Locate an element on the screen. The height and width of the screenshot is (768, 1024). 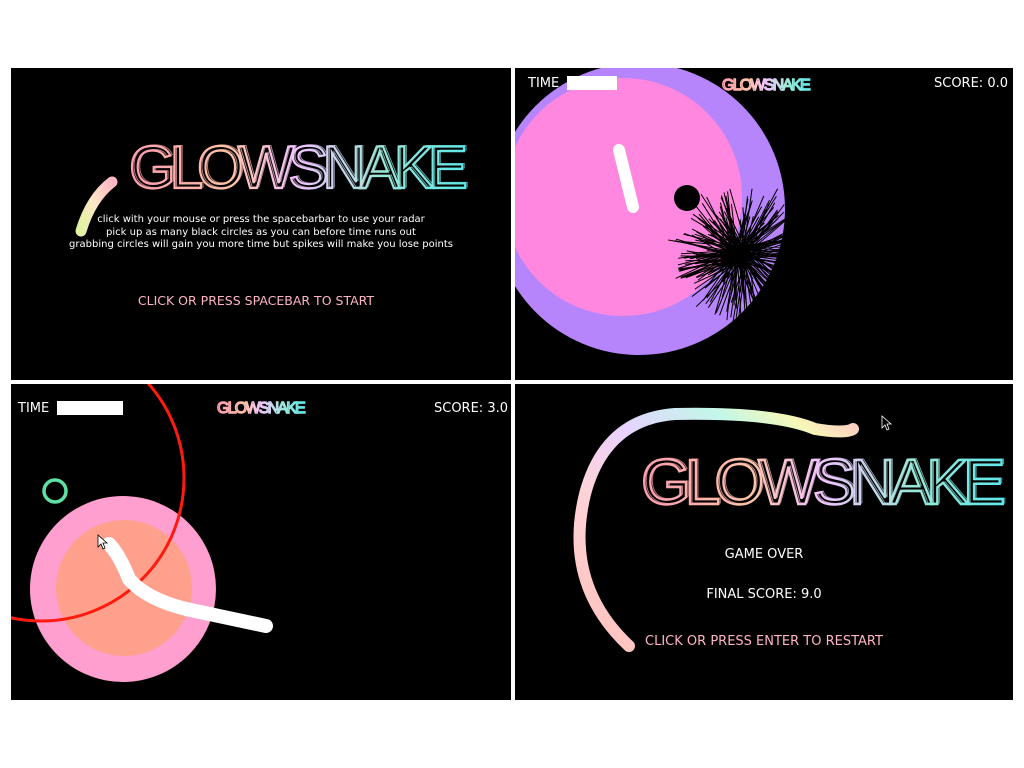
pickup-ring is located at coordinates (55, 491).